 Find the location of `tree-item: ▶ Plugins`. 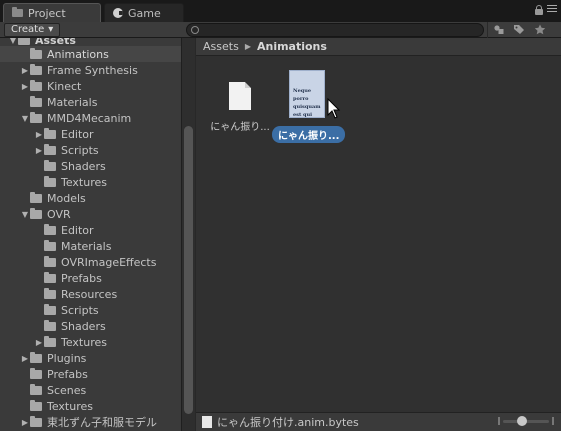

tree-item: ▶ Plugins is located at coordinates (90, 358).